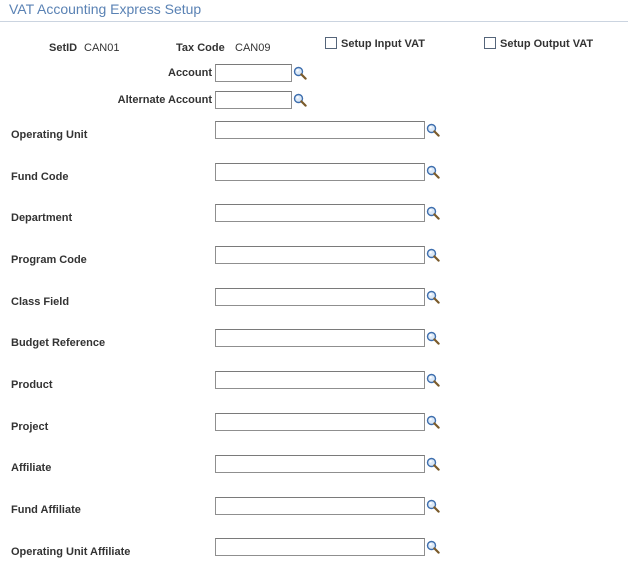 This screenshot has height=564, width=628. I want to click on product-lookup-icon, so click(433, 380).